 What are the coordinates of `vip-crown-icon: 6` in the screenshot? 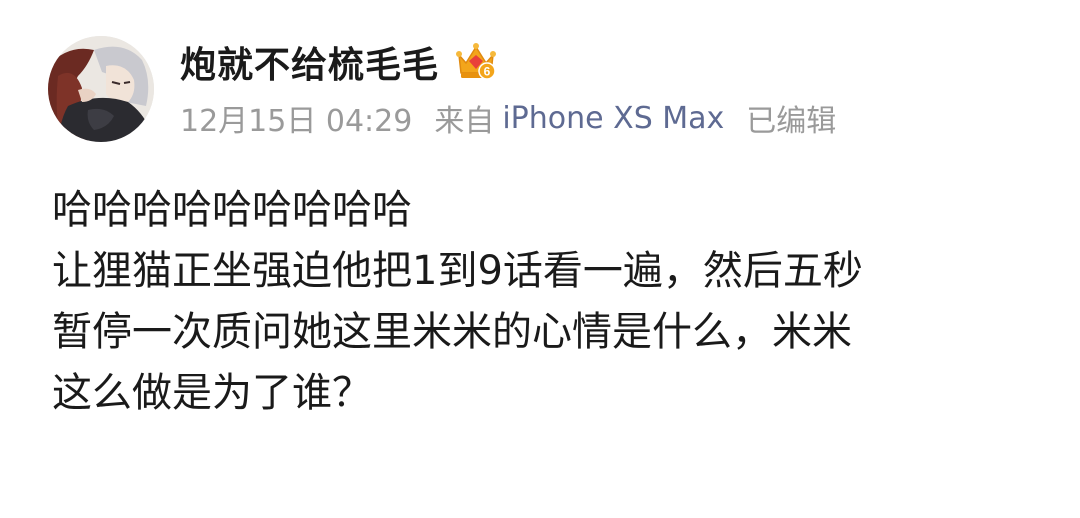 It's located at (476, 62).